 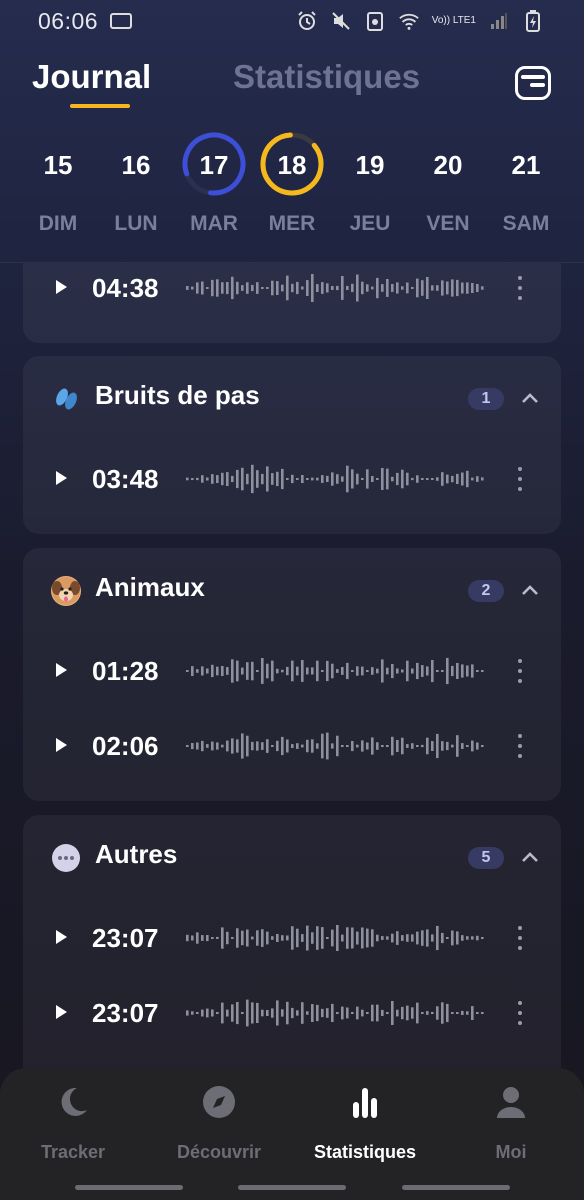 I want to click on nav-moi: Moi, so click(x=511, y=1123).